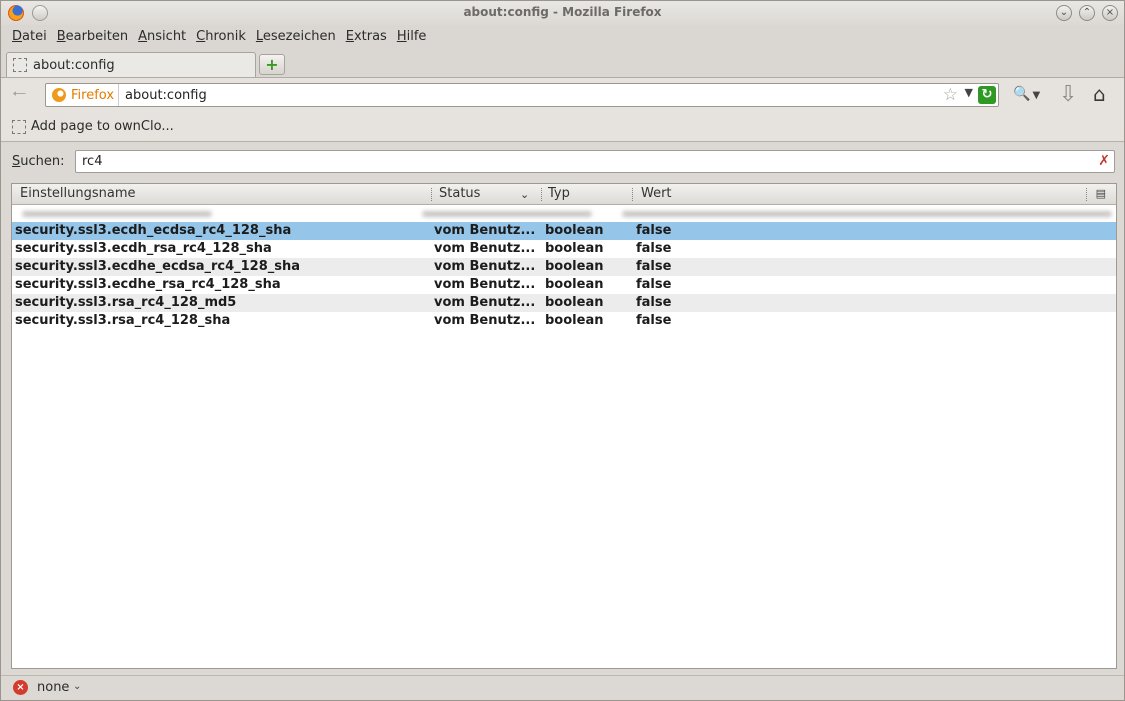  What do you see at coordinates (20, 687) in the screenshot?
I see `error-icon: ×` at bounding box center [20, 687].